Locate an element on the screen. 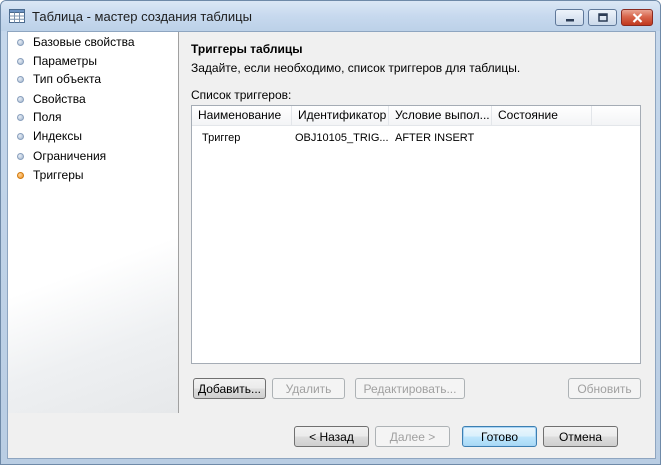 Image resolution: width=661 pixels, height=465 pixels. column-header-identifier: Идентификатор is located at coordinates (340, 115).